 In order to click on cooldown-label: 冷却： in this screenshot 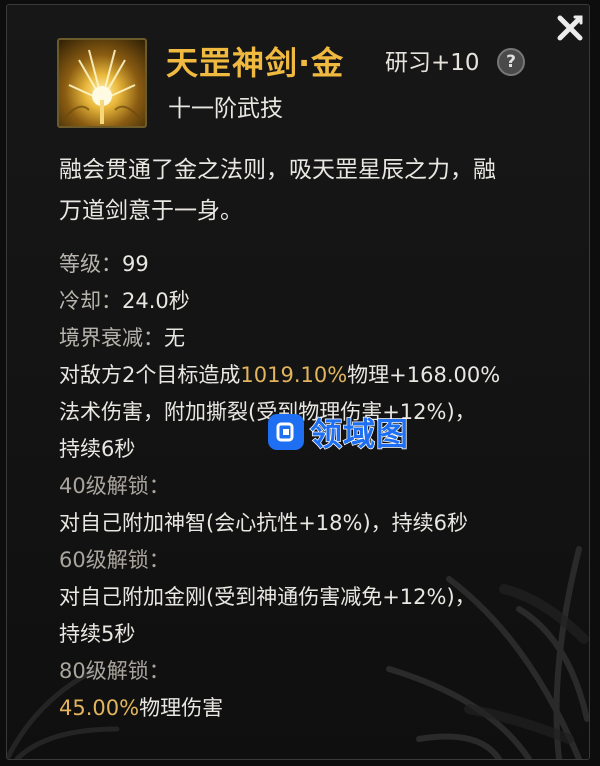, I will do `click(90, 301)`.